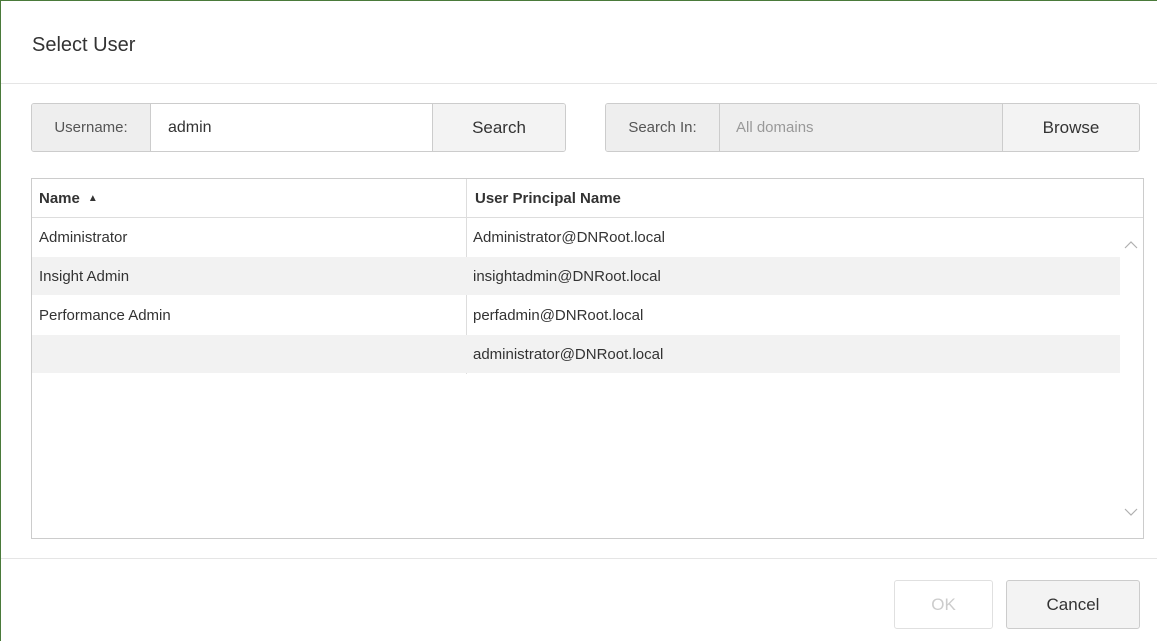 This screenshot has width=1157, height=641. I want to click on column-header-name: Name ▲, so click(249, 198).